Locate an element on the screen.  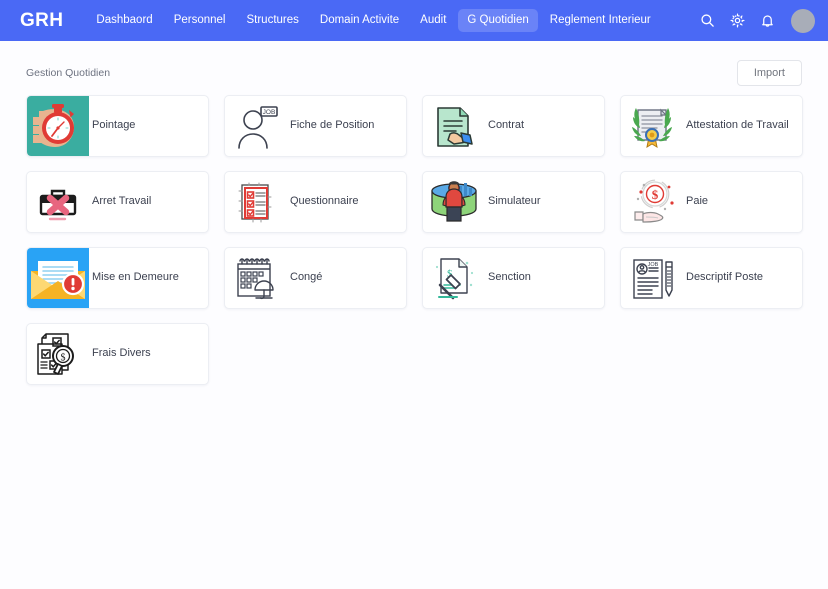
card-label: Attestation de Travail is located at coordinates (737, 125).